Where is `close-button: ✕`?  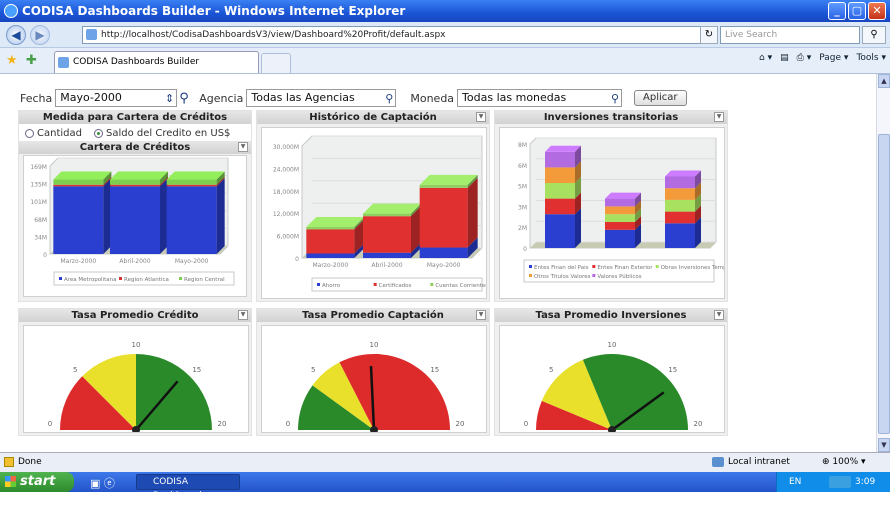
close-button: ✕ is located at coordinates (877, 11).